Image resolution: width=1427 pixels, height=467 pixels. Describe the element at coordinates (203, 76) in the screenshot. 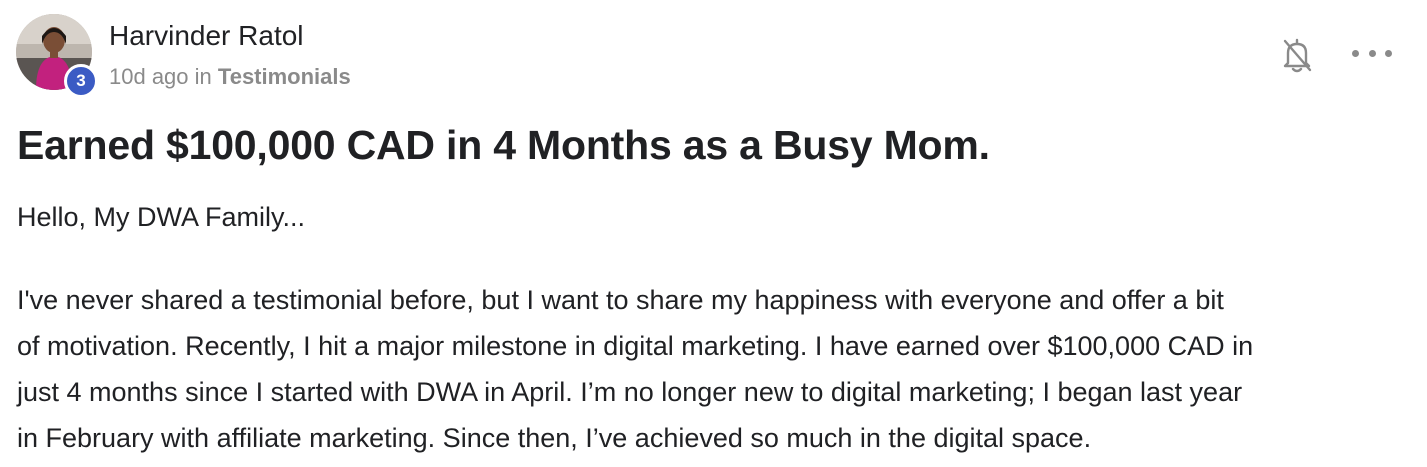

I see `meta-in-word: in` at that location.